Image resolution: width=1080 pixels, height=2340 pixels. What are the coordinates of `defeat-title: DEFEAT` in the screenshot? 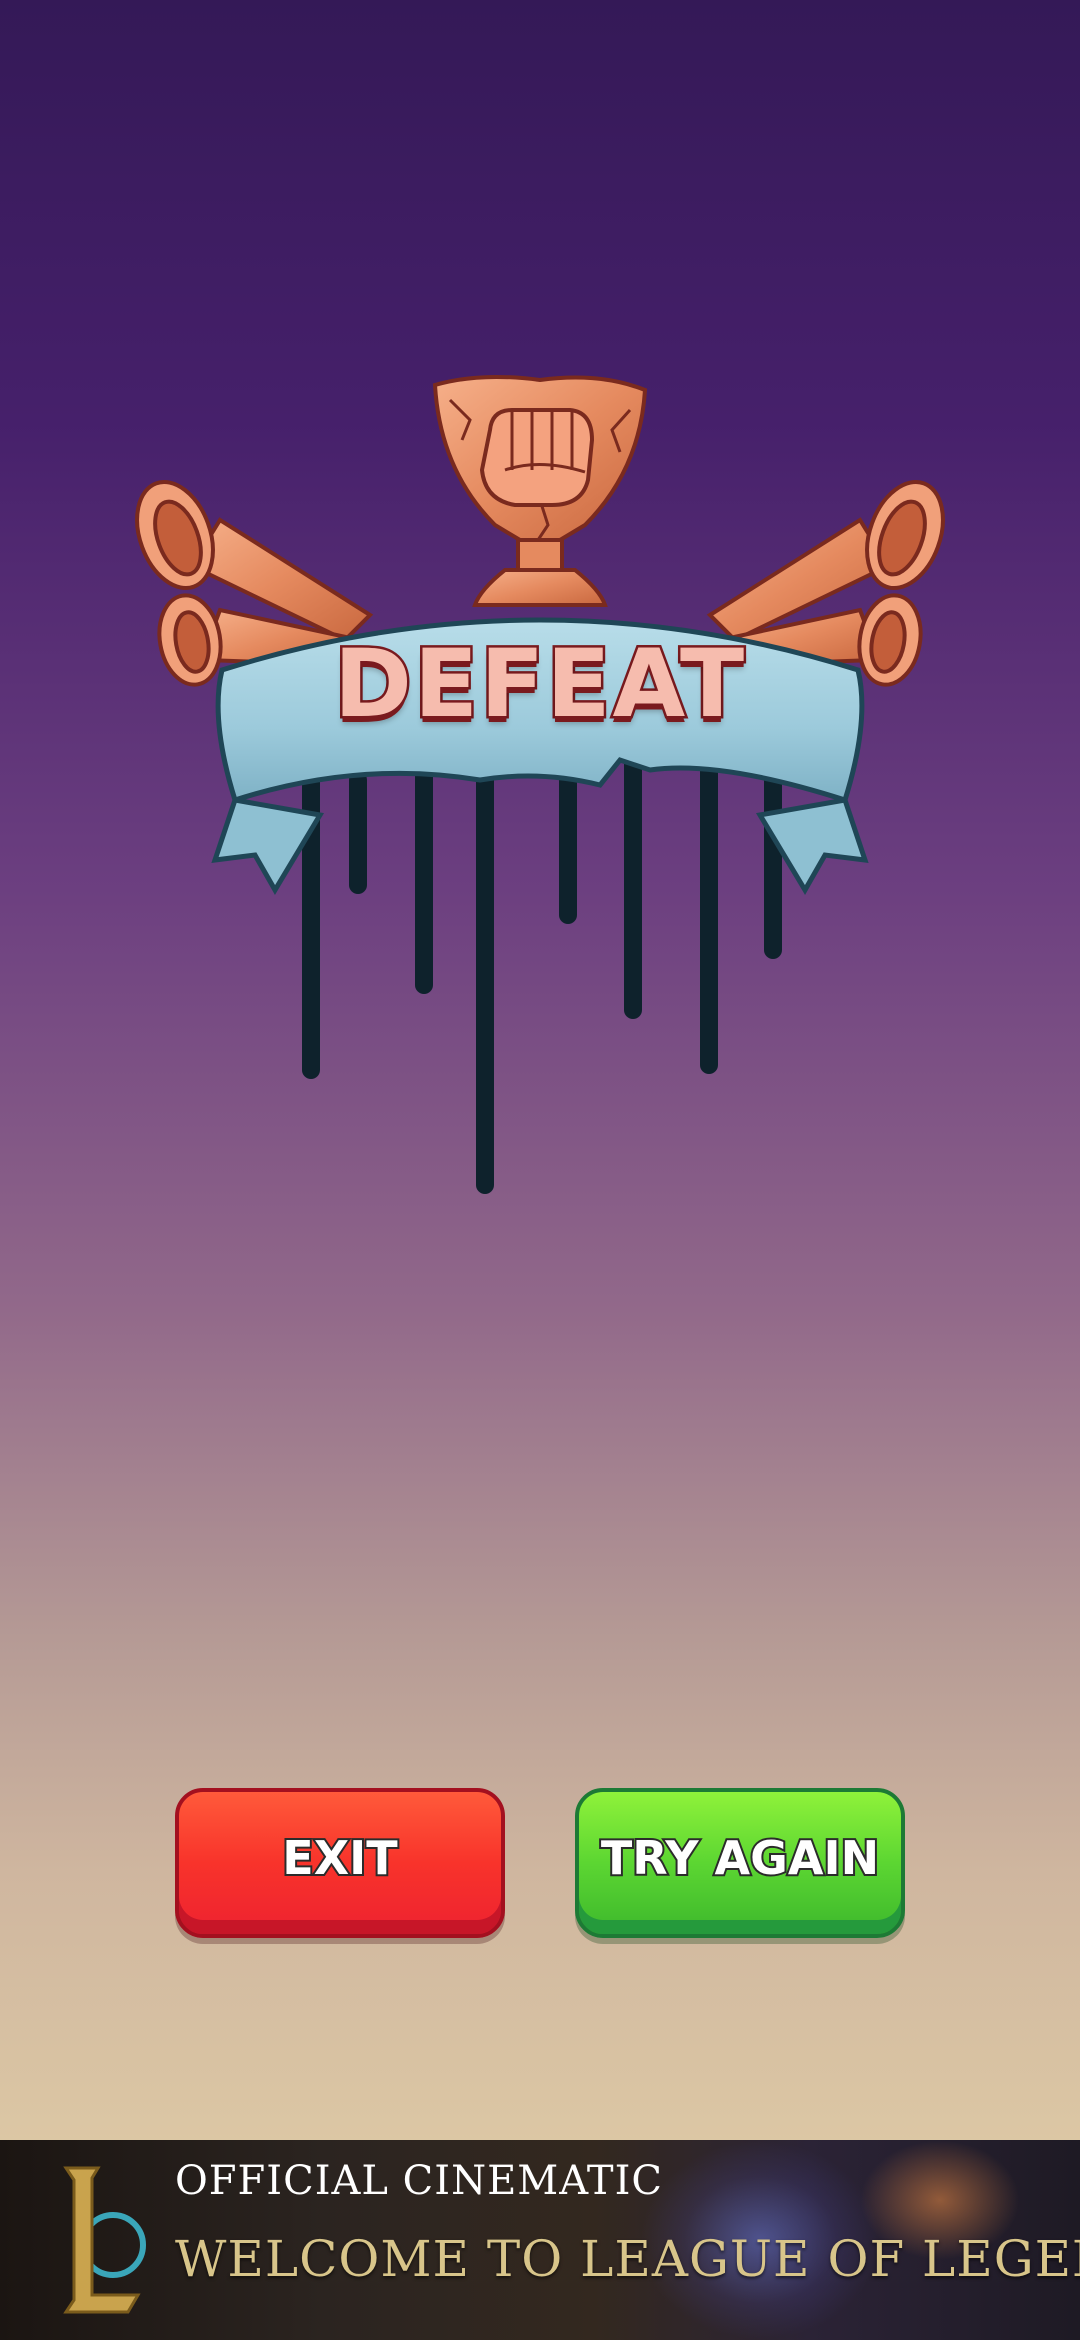 It's located at (539, 685).